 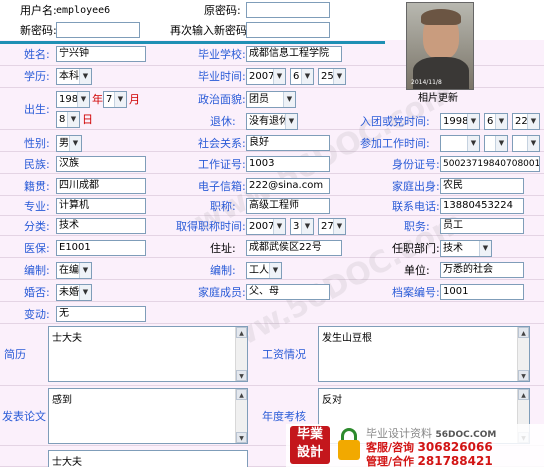 I want to click on confirm-password-field, so click(x=288, y=30).